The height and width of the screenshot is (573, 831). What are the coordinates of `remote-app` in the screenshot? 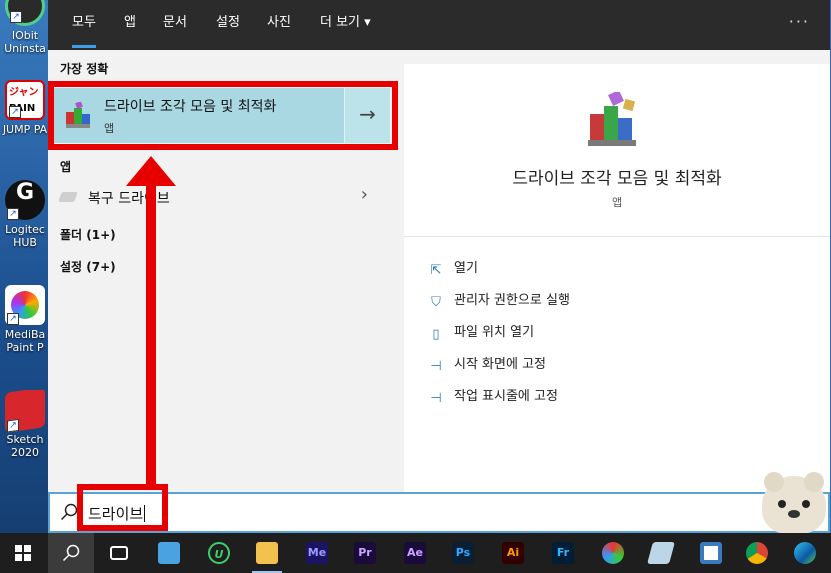 It's located at (711, 553).